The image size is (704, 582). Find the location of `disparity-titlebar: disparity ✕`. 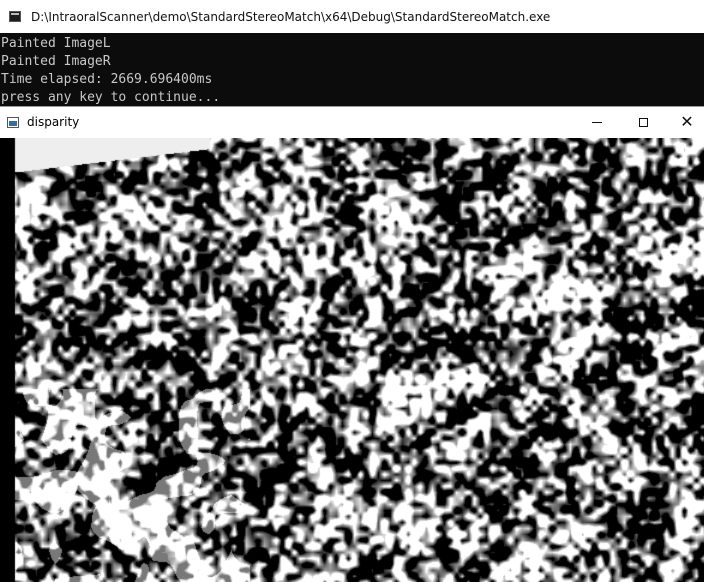

disparity-titlebar: disparity ✕ is located at coordinates (352, 122).